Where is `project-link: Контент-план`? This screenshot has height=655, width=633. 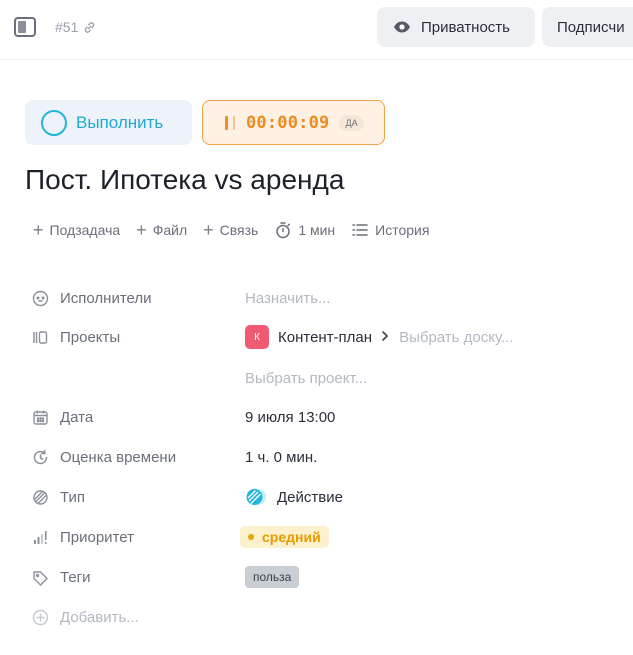 project-link: Контент-план is located at coordinates (325, 337).